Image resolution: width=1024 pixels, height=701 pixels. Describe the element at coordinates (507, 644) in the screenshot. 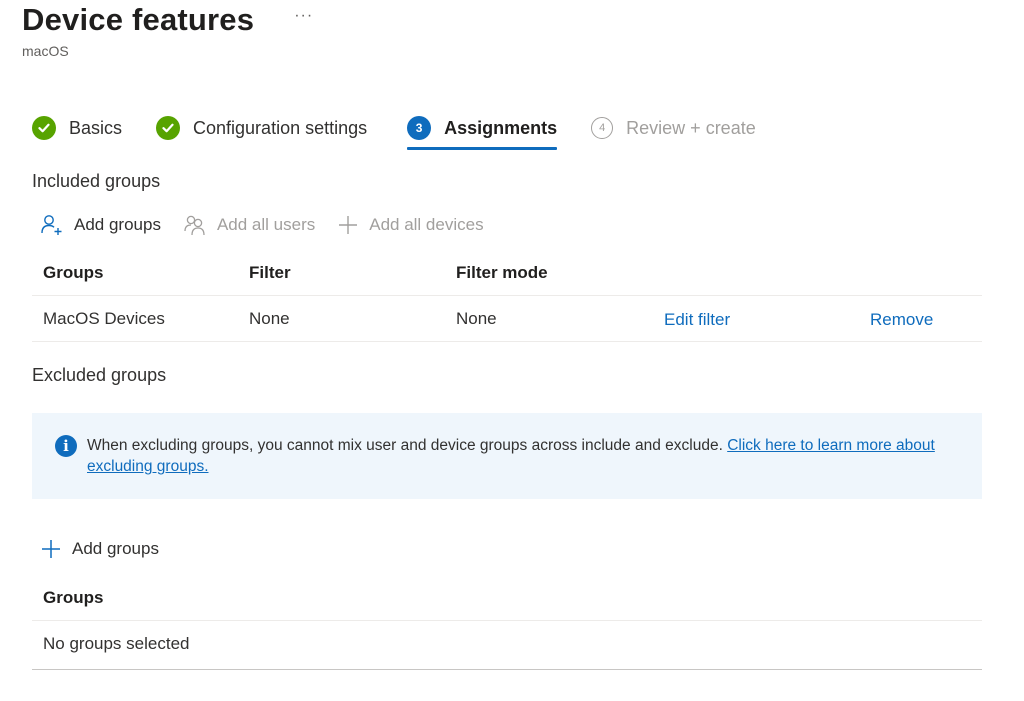

I see `table-row: No groups selected` at that location.